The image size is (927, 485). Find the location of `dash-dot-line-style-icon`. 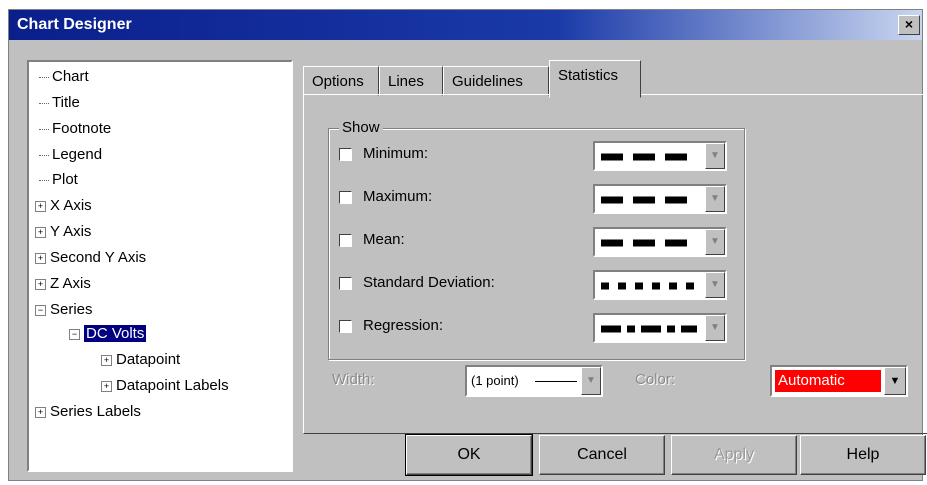

dash-dot-line-style-icon is located at coordinates (649, 329).